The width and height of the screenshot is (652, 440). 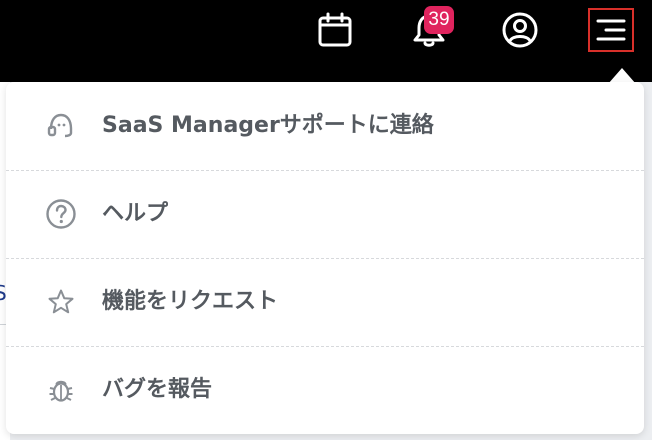 I want to click on account-button, so click(x=520, y=30).